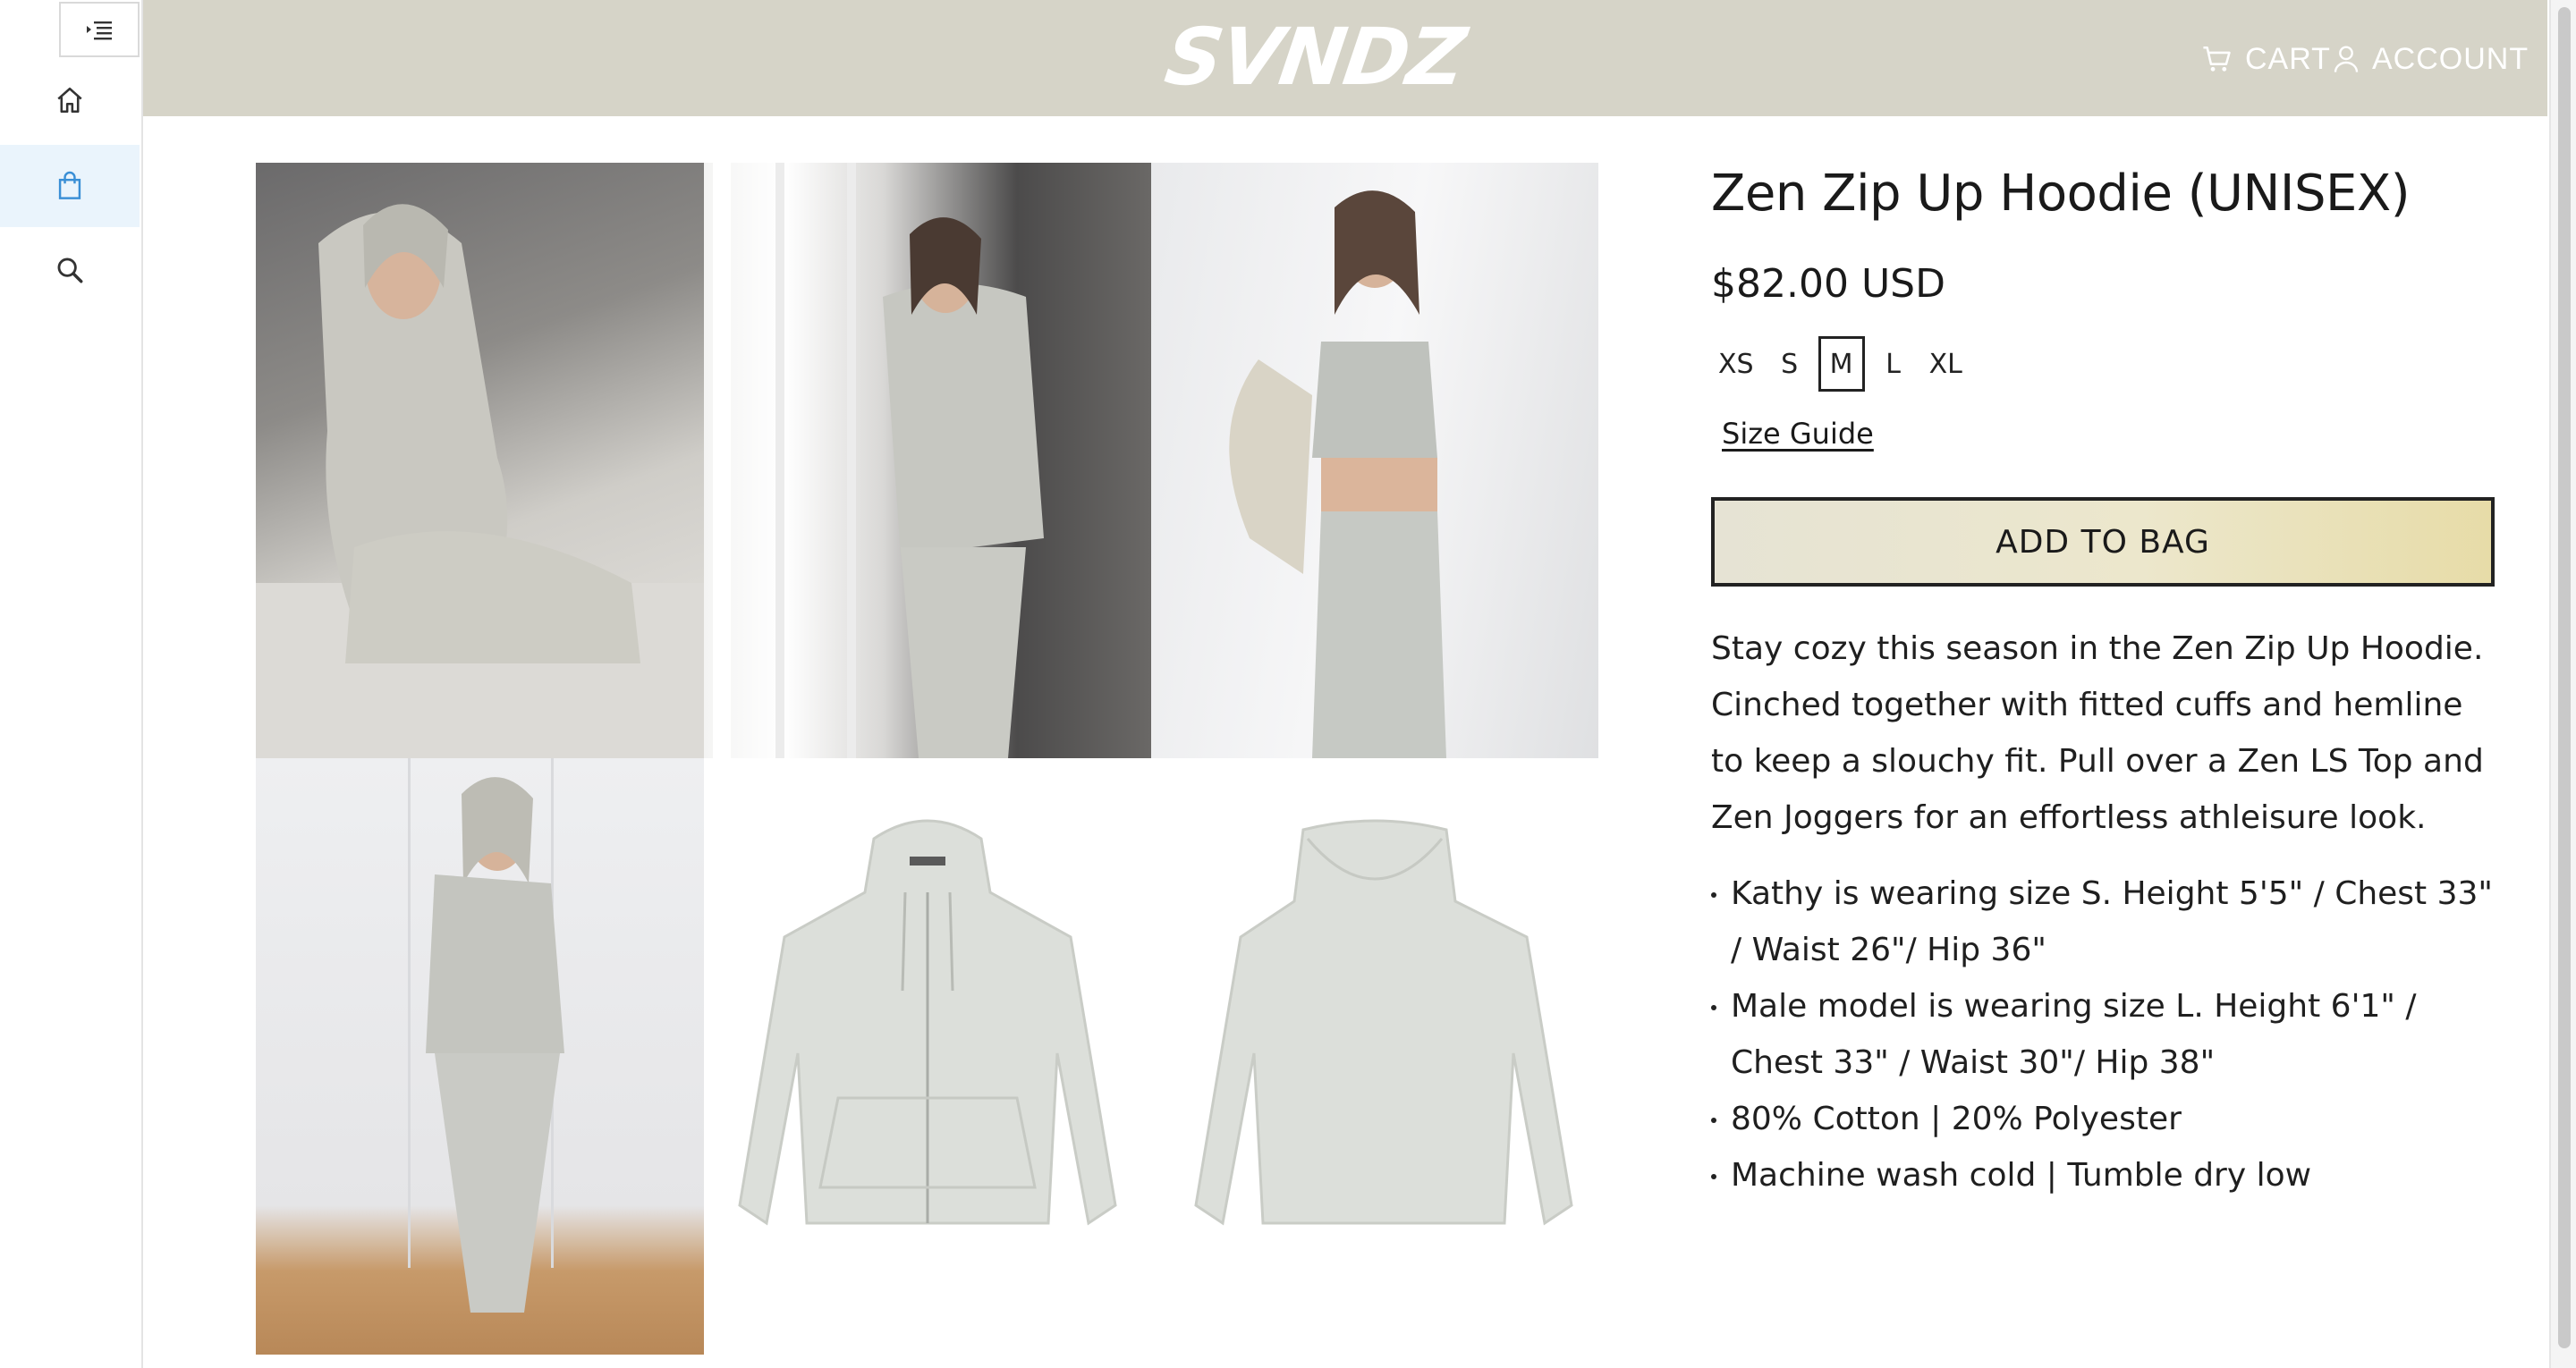 This screenshot has height=1368, width=2576. I want to click on scrollbar-thumb, so click(2564, 678).